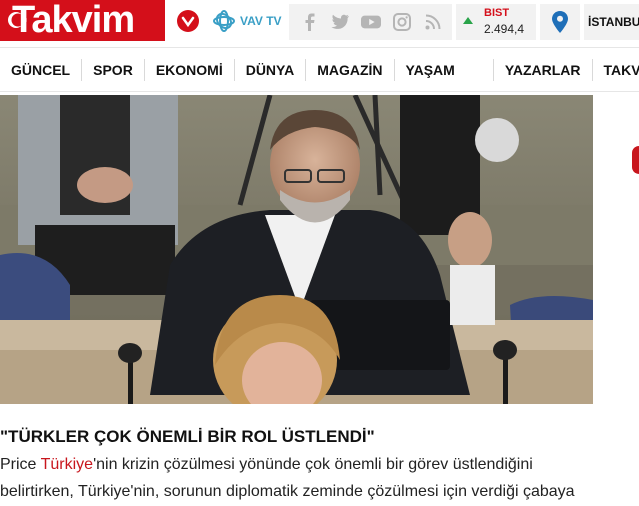  Describe the element at coordinates (187, 436) in the screenshot. I see `article-subheading: "TÜRKLER ÇOK ÖNEMLİ BİR ROL ÜSTLENDİ"` at that location.